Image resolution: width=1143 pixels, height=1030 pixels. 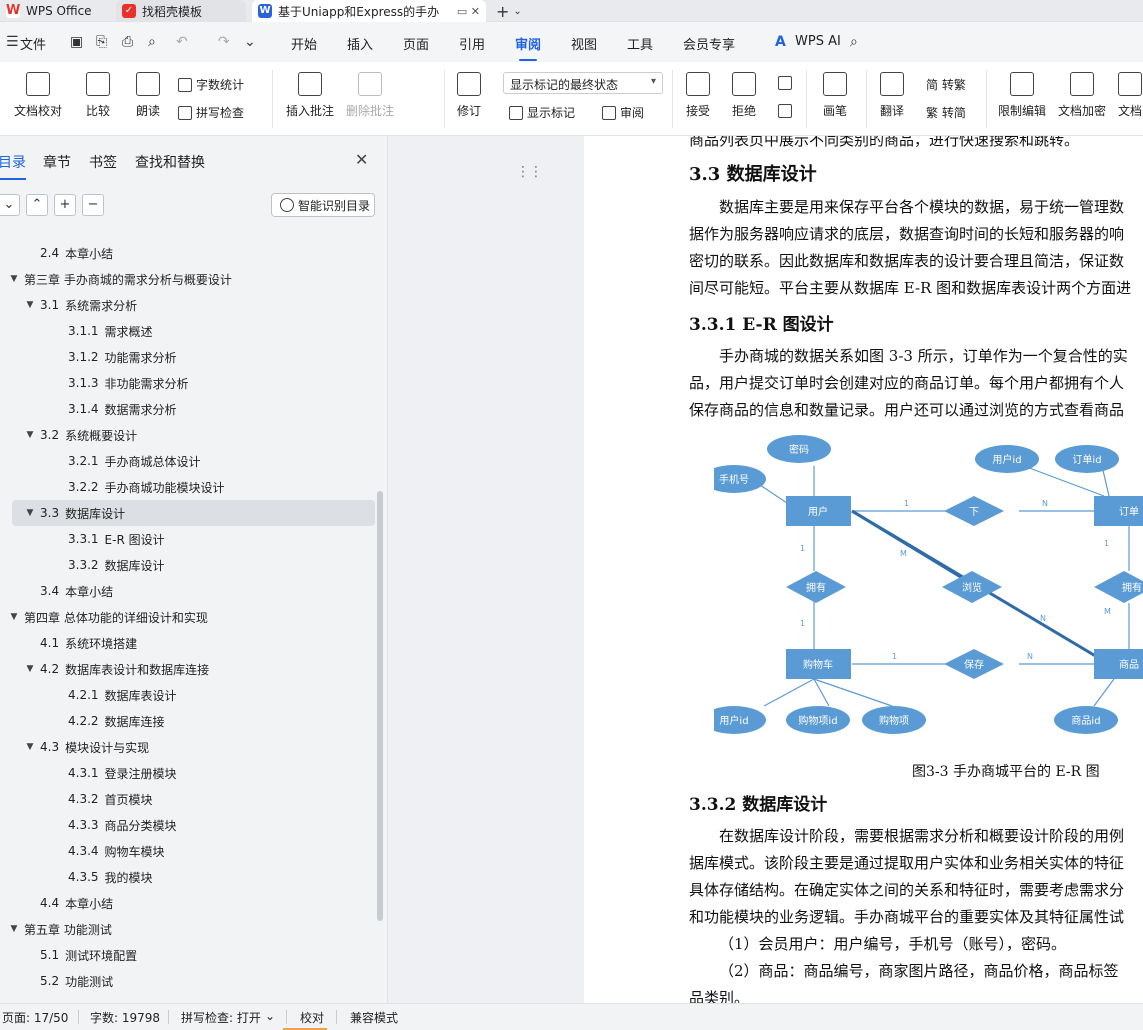 I want to click on menu-view: 视图, so click(x=584, y=43).